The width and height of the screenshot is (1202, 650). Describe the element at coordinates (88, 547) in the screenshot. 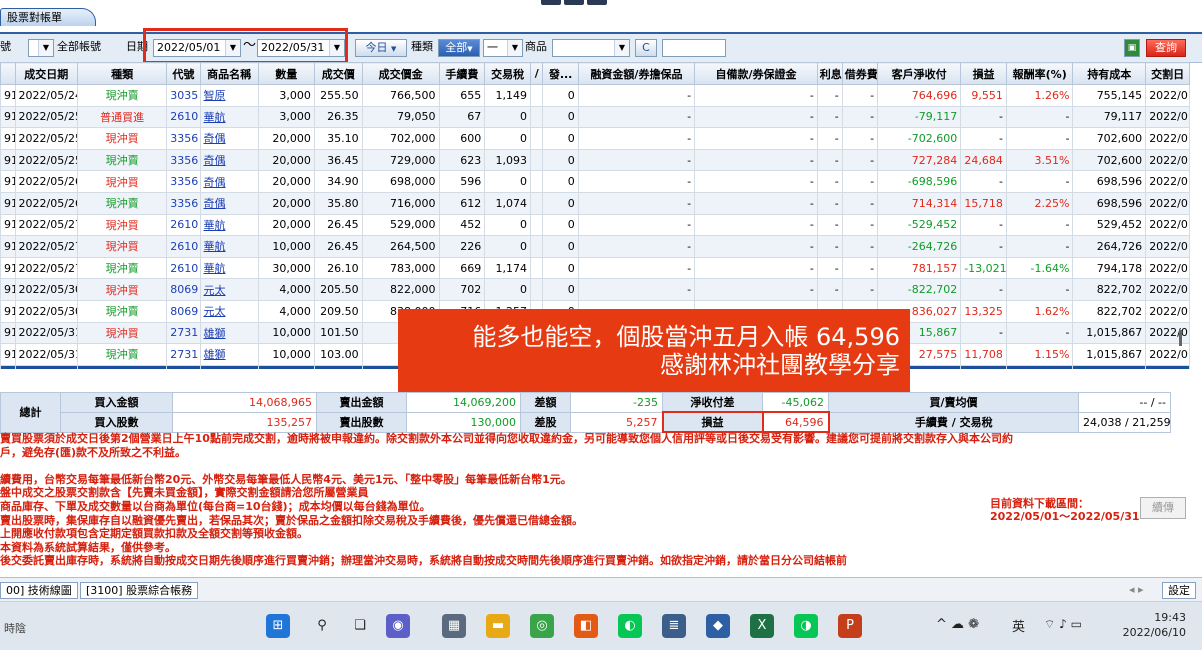

I see `notice-line: 本資料為系統試算結果，僅供參考。` at that location.